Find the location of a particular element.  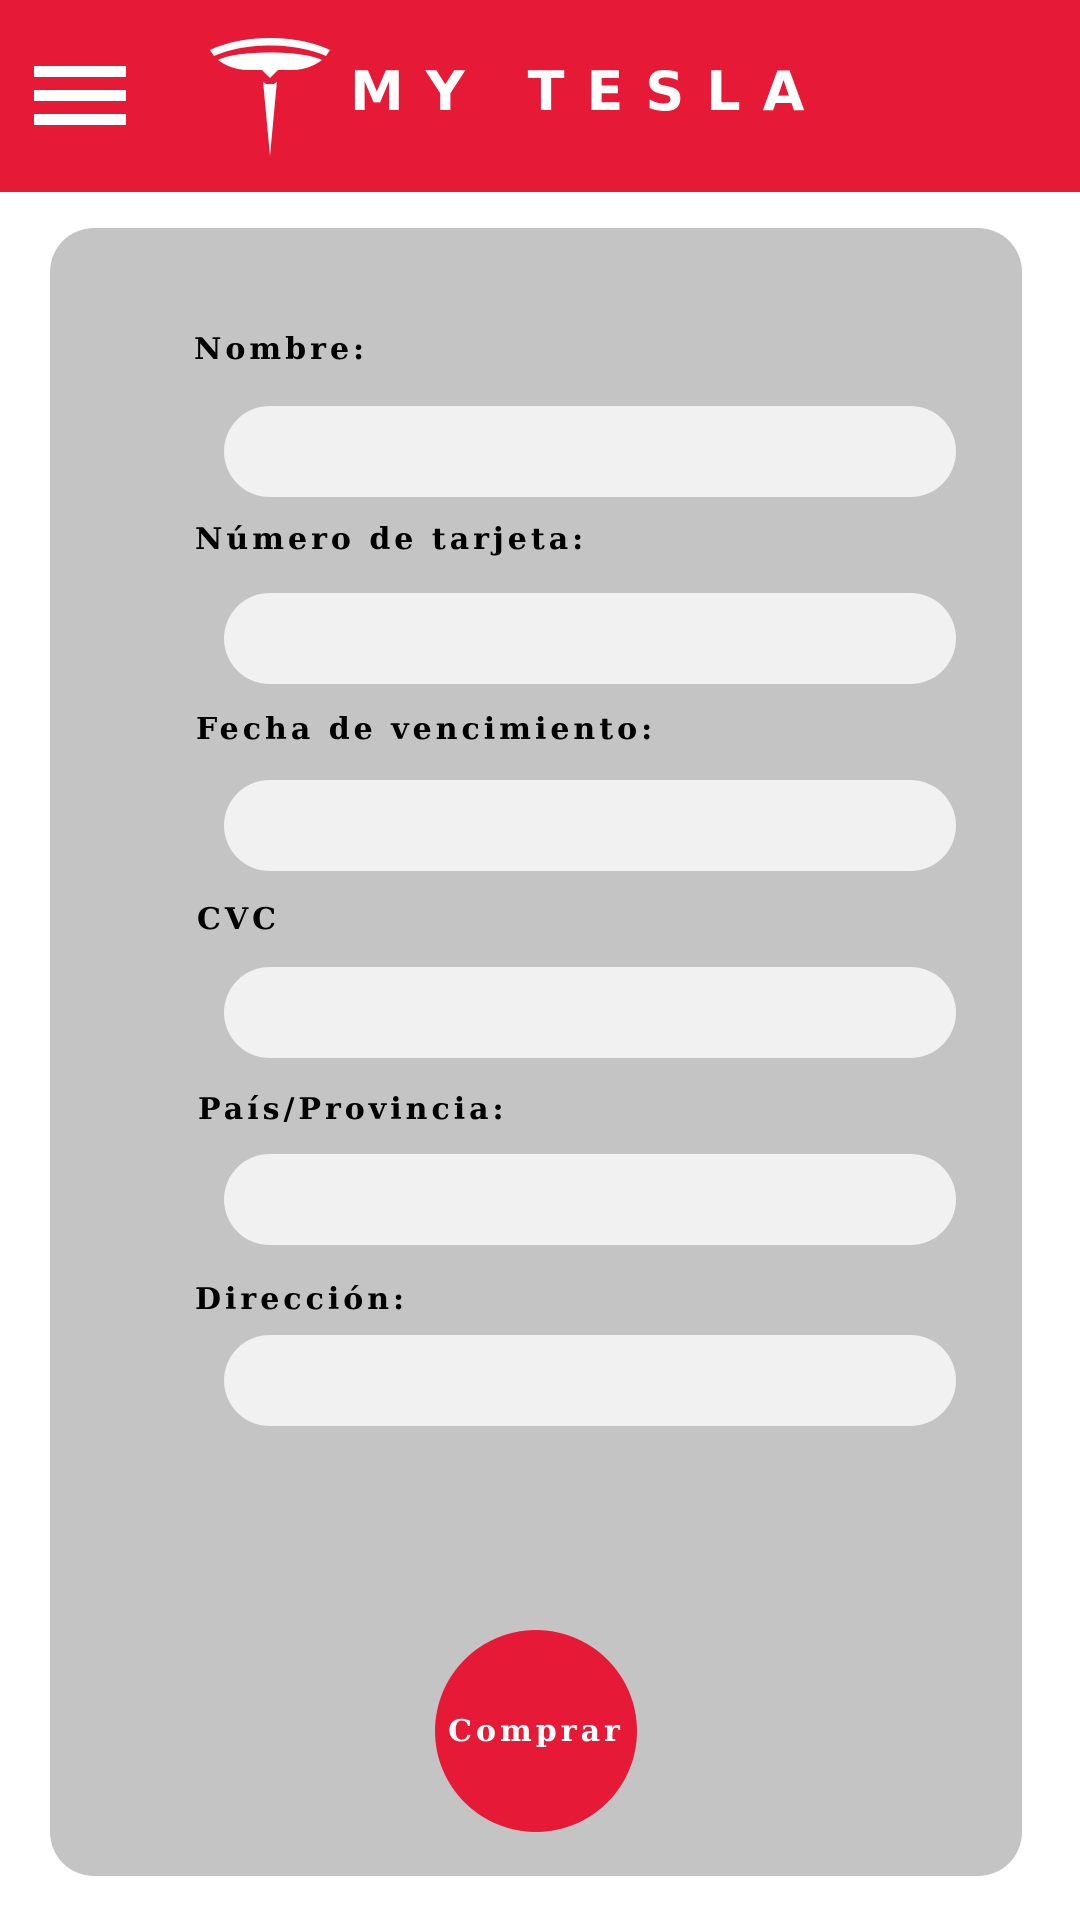

brand-wordmark: MY TESLA is located at coordinates (588, 91).